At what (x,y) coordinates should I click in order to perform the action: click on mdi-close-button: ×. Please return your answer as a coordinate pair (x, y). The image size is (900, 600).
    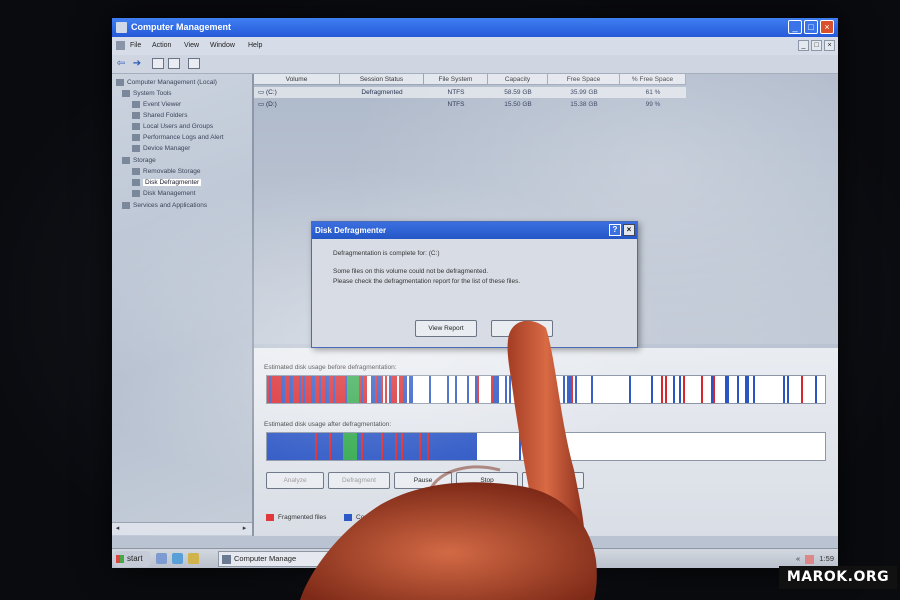
    Looking at the image, I should click on (829, 45).